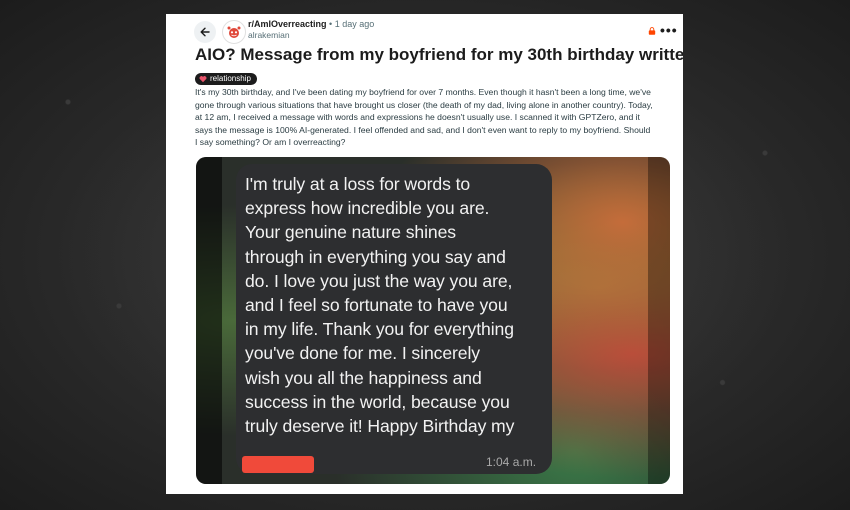  I want to click on subreddit-avatar, so click(234, 32).